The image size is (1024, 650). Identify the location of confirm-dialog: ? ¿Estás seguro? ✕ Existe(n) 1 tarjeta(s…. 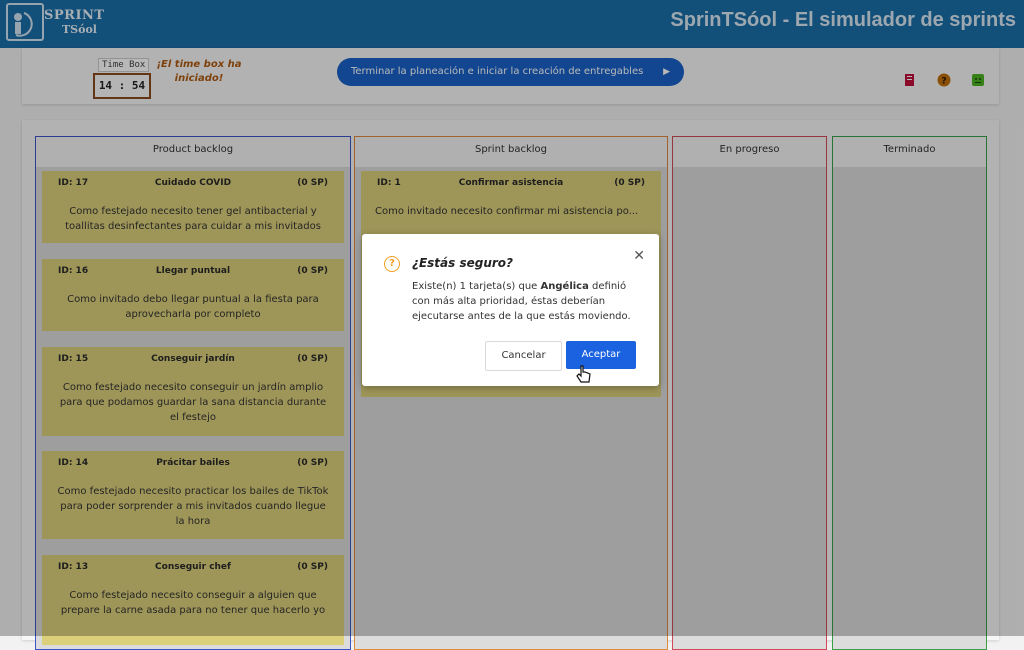
(510, 310).